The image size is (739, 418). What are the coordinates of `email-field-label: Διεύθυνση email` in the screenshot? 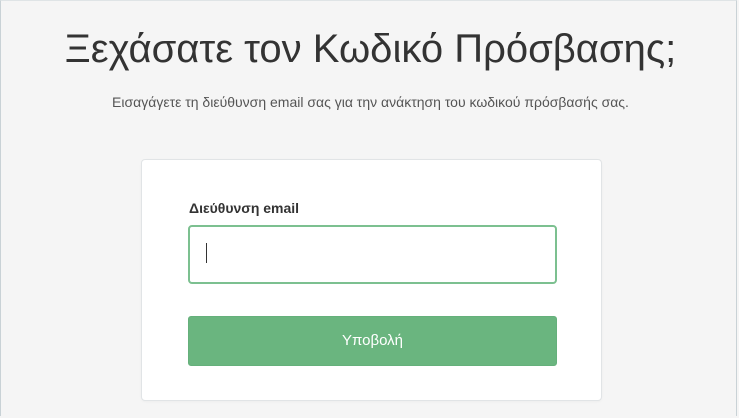 It's located at (244, 208).